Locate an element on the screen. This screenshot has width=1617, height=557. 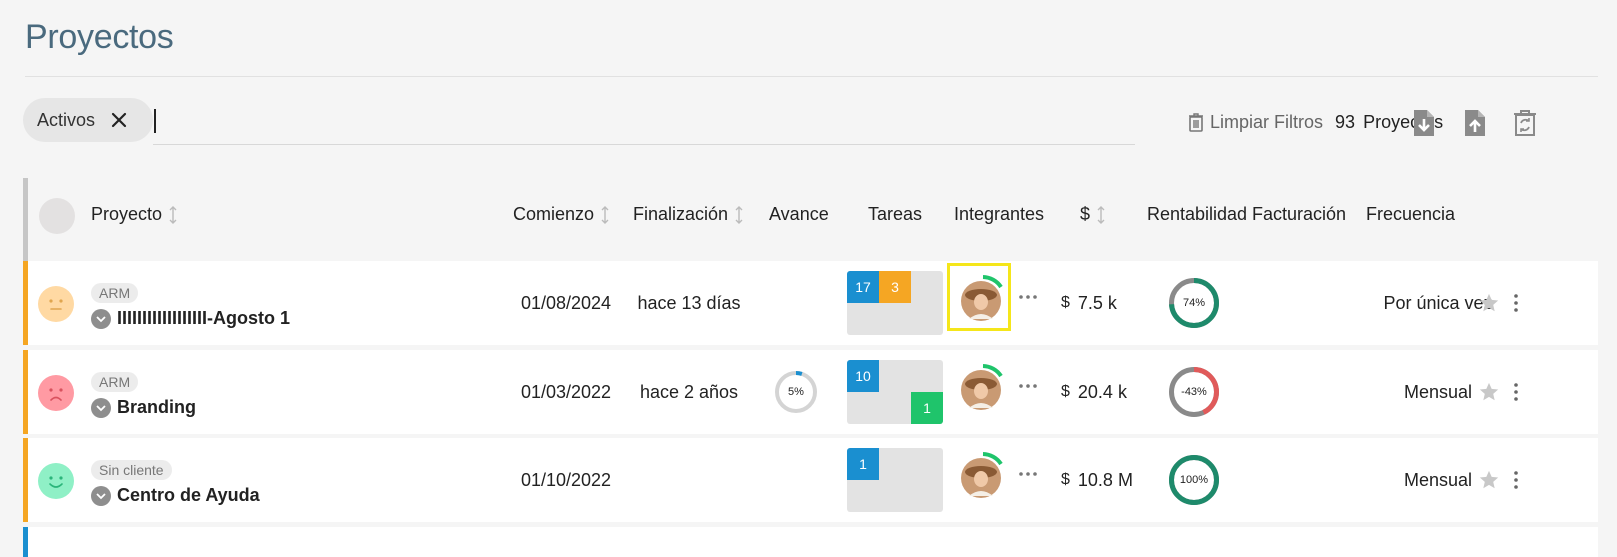
task-count-pending: 10 is located at coordinates (863, 376).